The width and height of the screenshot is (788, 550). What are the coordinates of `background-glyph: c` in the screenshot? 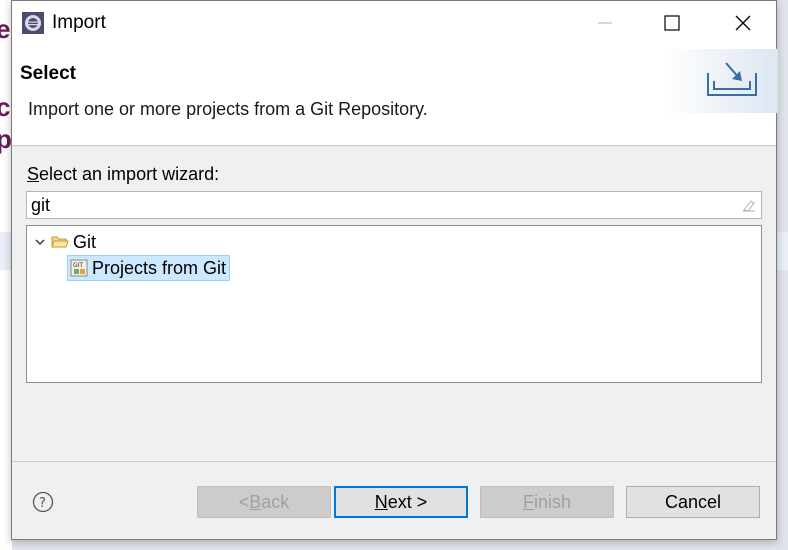 It's located at (5, 107).